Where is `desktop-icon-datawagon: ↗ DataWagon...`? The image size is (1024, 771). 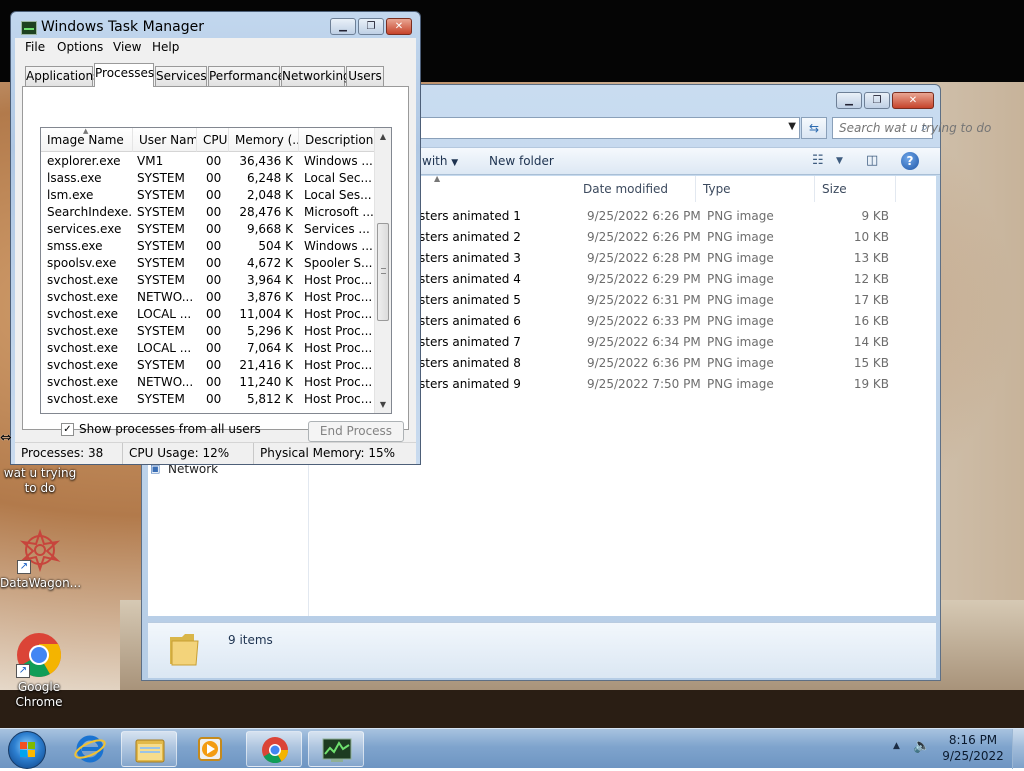
desktop-icon-datawagon: ↗ DataWagon... is located at coordinates (40, 559).